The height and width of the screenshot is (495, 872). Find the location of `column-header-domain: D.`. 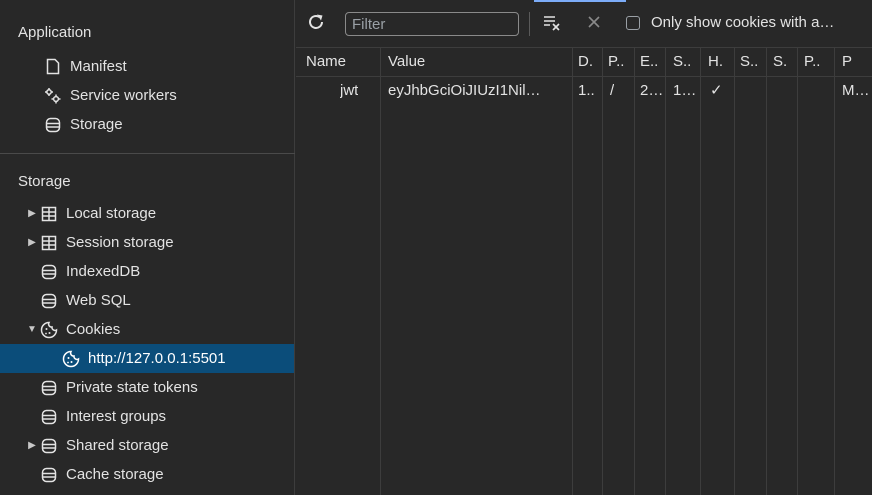

column-header-domain: D. is located at coordinates (585, 62).